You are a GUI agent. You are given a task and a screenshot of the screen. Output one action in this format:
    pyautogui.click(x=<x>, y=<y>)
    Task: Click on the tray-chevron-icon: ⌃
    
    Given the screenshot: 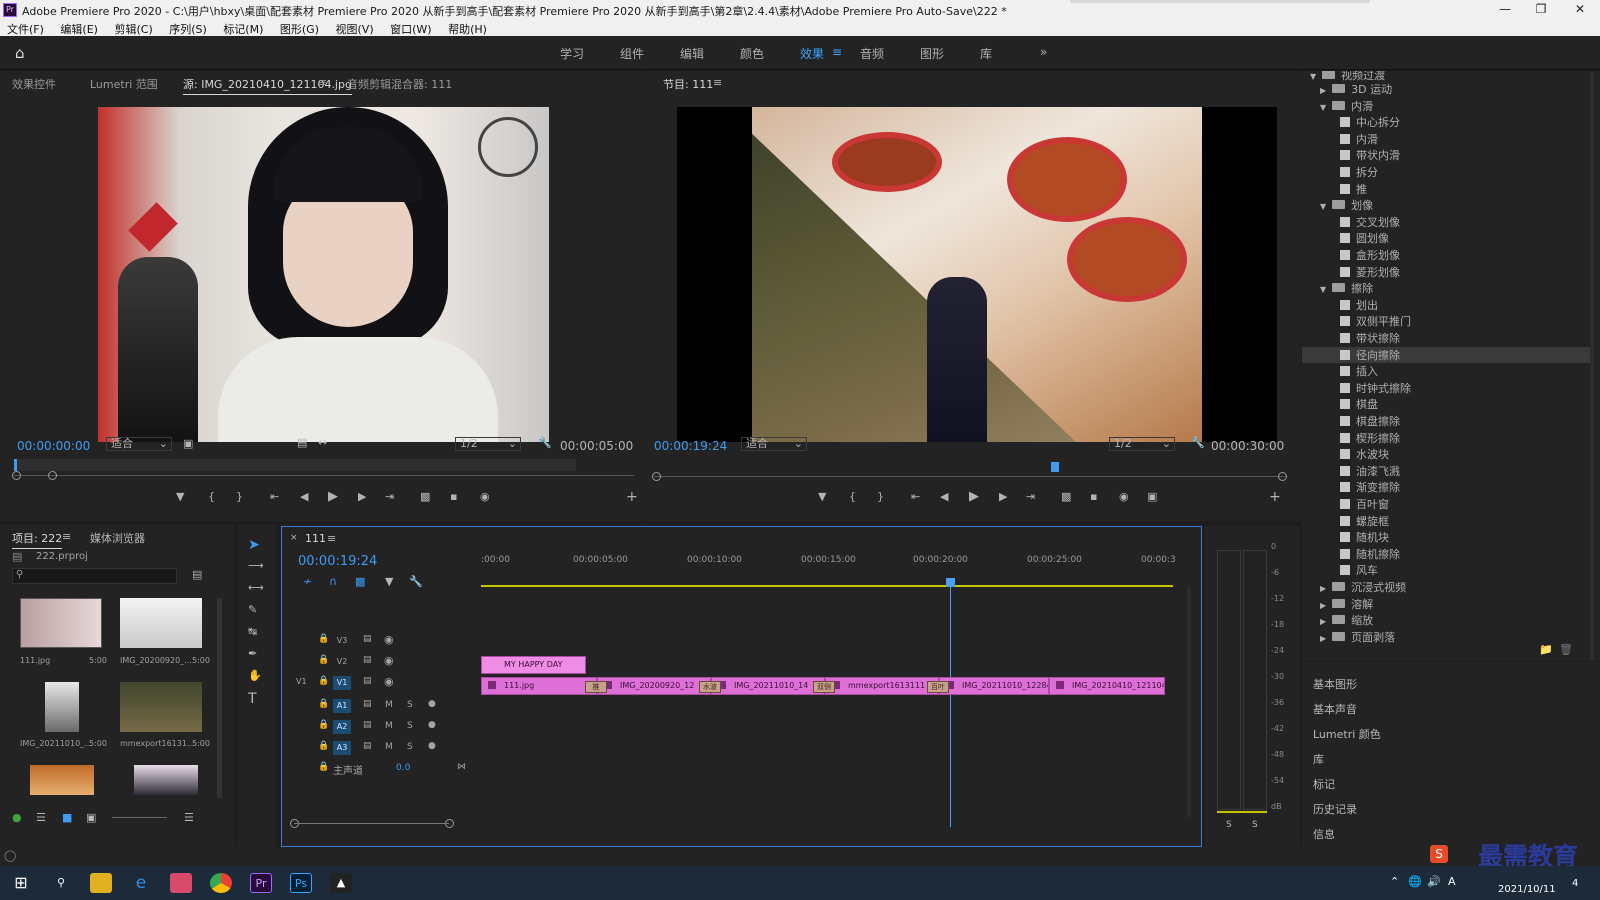 What is the action you would take?
    pyautogui.click(x=1394, y=881)
    